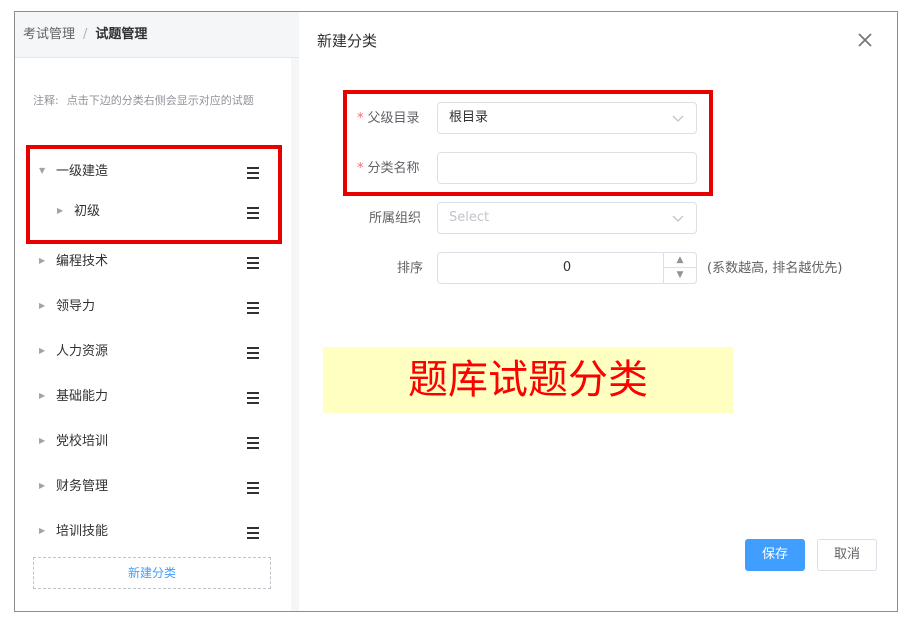 This screenshot has width=910, height=622. I want to click on scrollbar-track, so click(295, 334).